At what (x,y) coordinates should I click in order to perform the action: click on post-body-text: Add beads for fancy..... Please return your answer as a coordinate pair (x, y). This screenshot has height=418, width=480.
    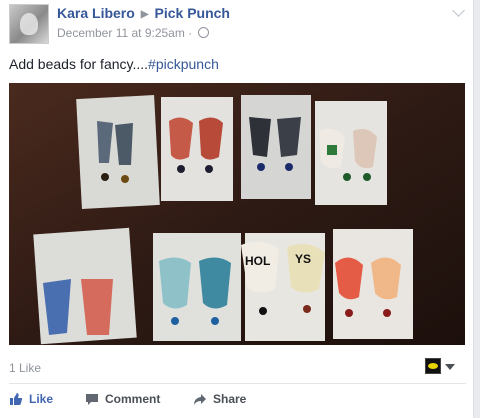
    Looking at the image, I should click on (79, 64).